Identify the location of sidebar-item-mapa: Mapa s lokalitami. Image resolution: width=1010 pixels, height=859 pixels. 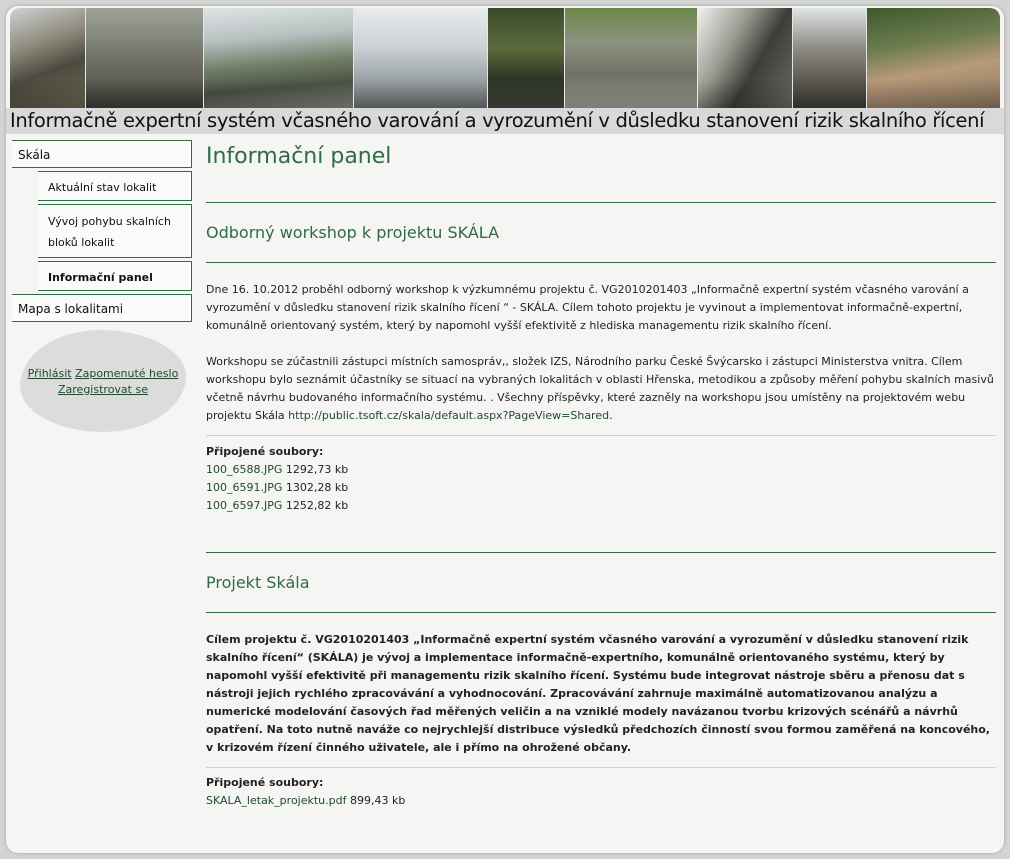
(102, 308).